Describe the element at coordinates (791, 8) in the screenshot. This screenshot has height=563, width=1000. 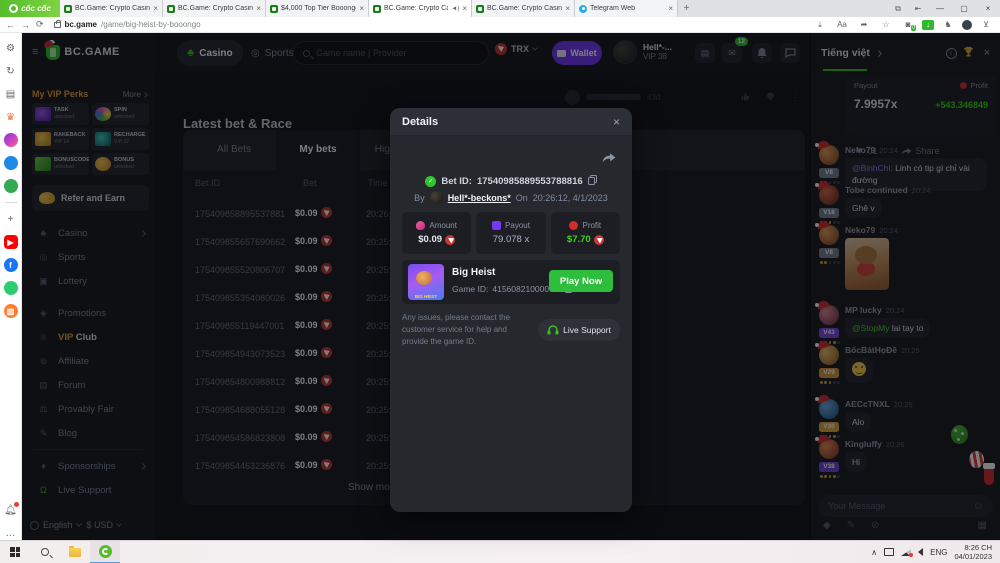
I see `tabbar-spacer` at that location.